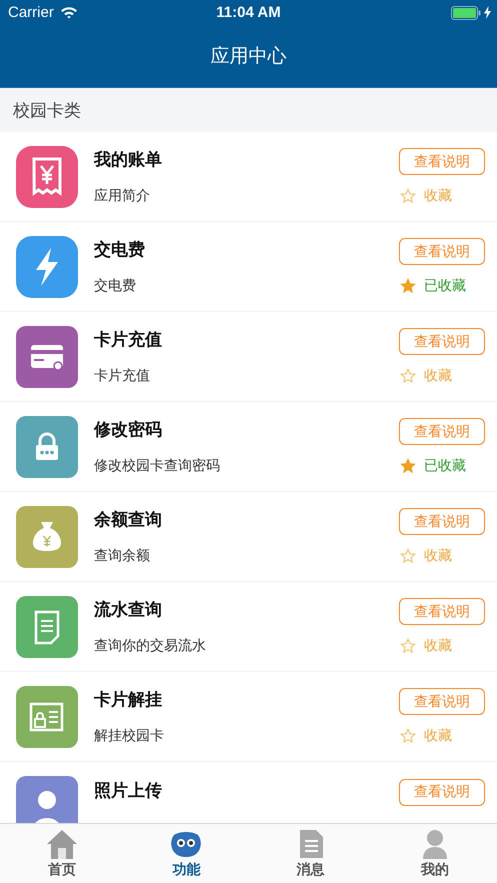  I want to click on card-icon, so click(47, 357).